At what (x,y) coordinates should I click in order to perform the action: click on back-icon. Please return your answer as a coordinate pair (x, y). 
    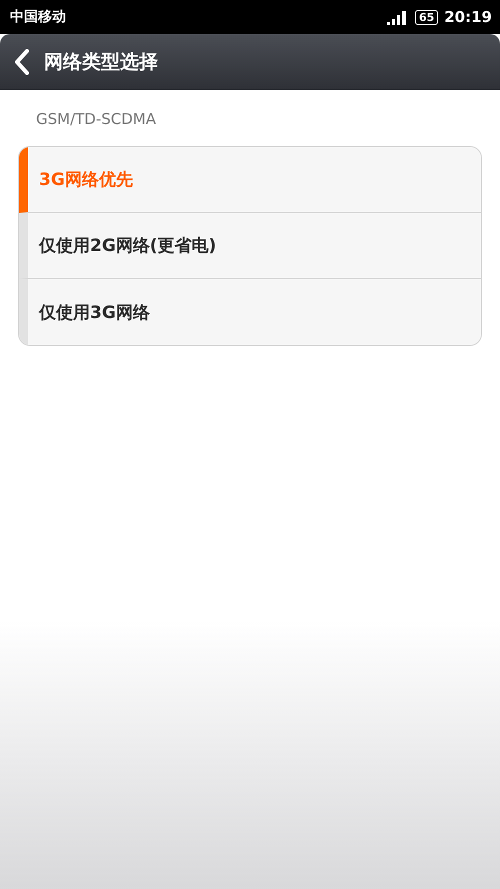
    Looking at the image, I should click on (22, 62).